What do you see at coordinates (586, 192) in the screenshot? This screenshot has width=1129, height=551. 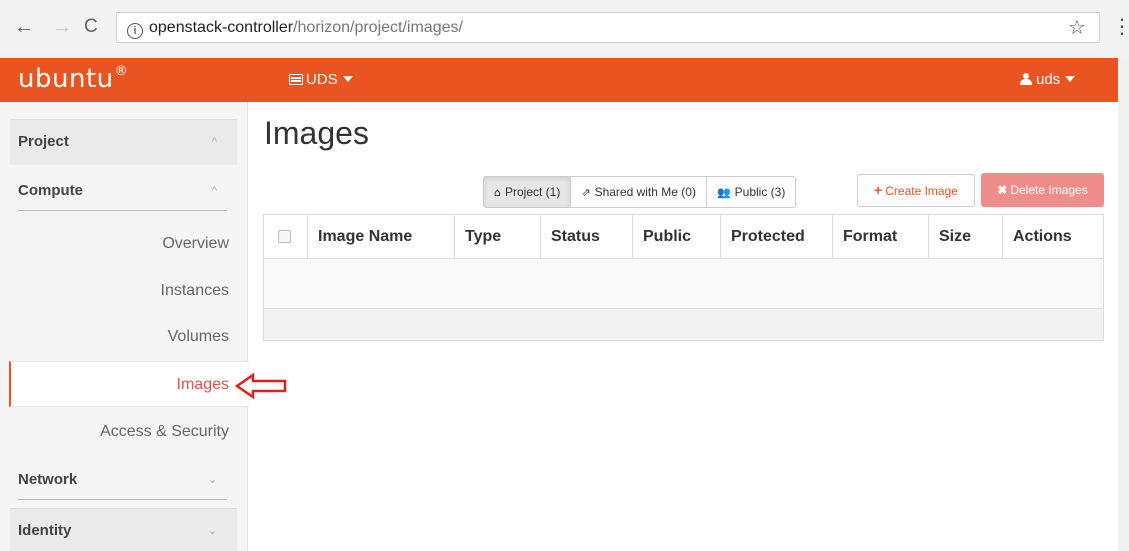 I see `share-icon: ⇗` at bounding box center [586, 192].